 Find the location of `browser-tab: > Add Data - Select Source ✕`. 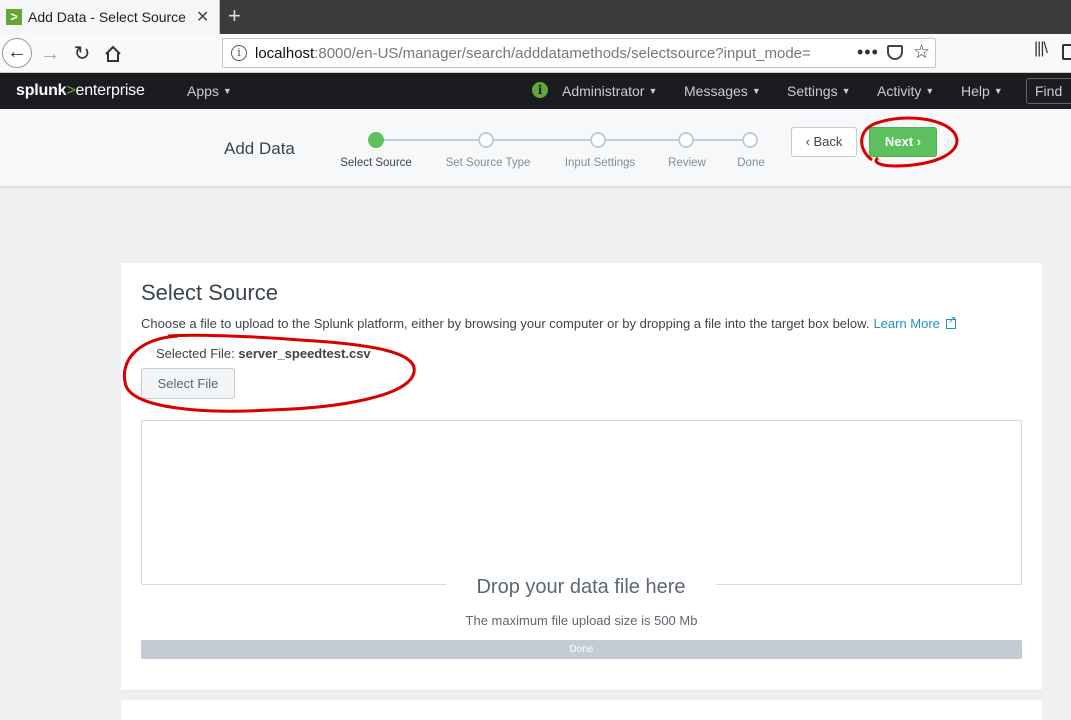

browser-tab: > Add Data - Select Source ✕ is located at coordinates (110, 17).